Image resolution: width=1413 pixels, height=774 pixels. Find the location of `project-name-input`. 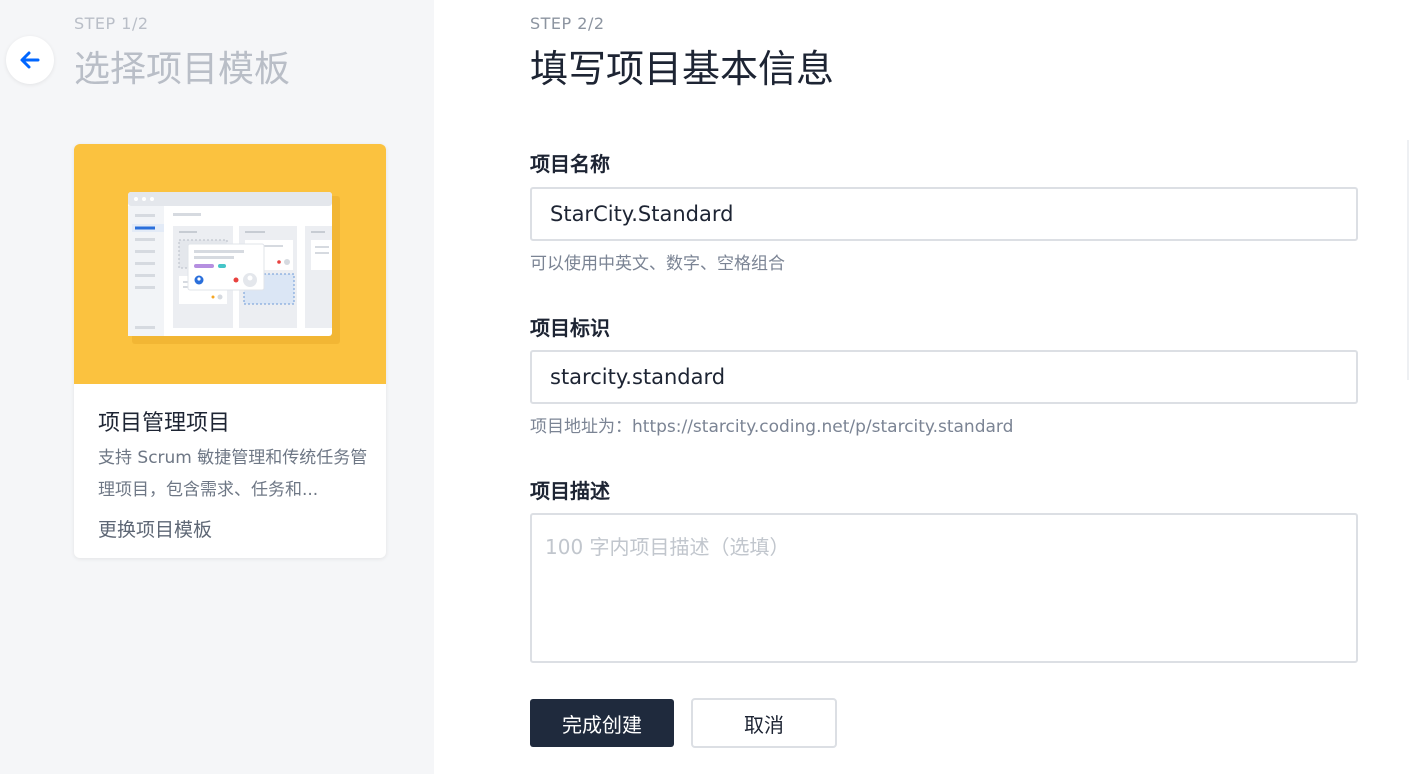

project-name-input is located at coordinates (944, 214).